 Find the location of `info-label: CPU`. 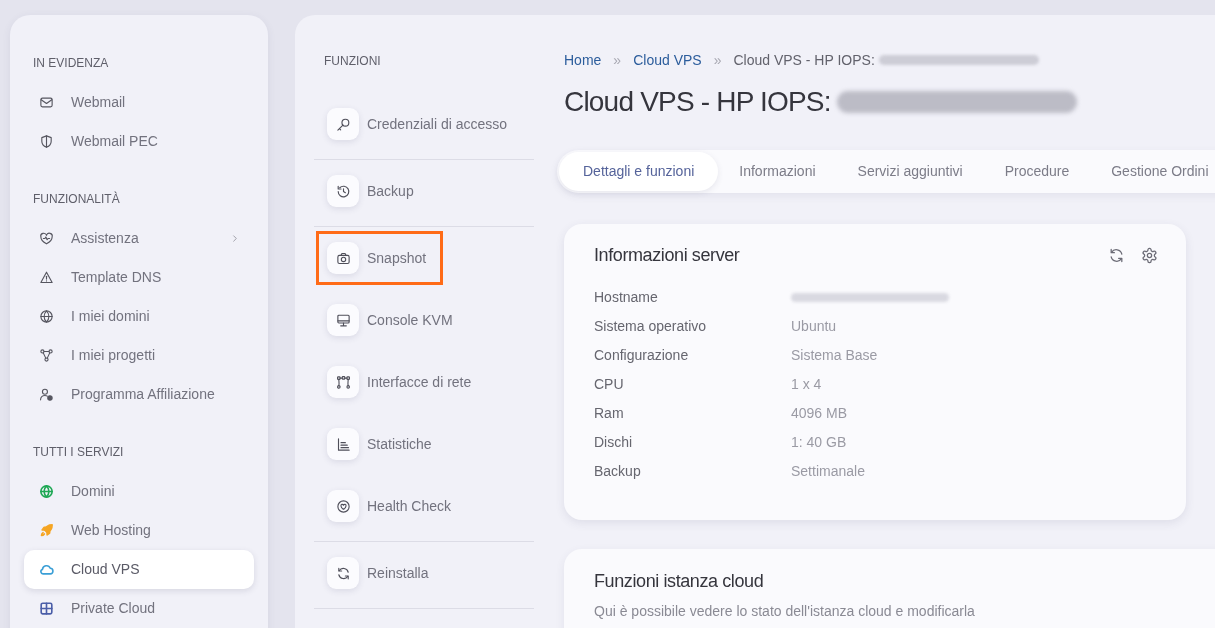

info-label: CPU is located at coordinates (609, 384).